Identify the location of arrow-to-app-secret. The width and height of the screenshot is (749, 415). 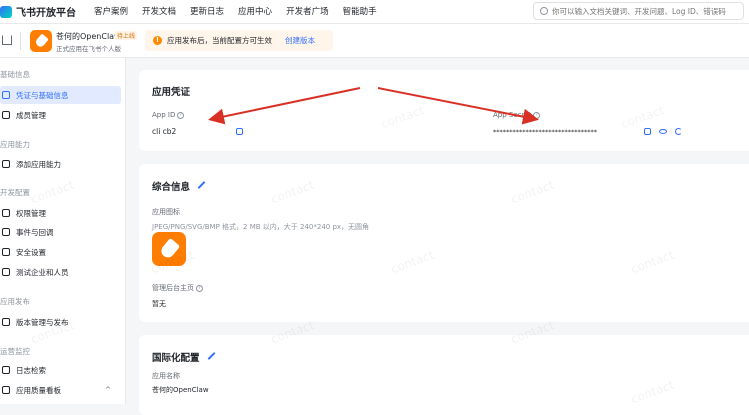
(458, 106).